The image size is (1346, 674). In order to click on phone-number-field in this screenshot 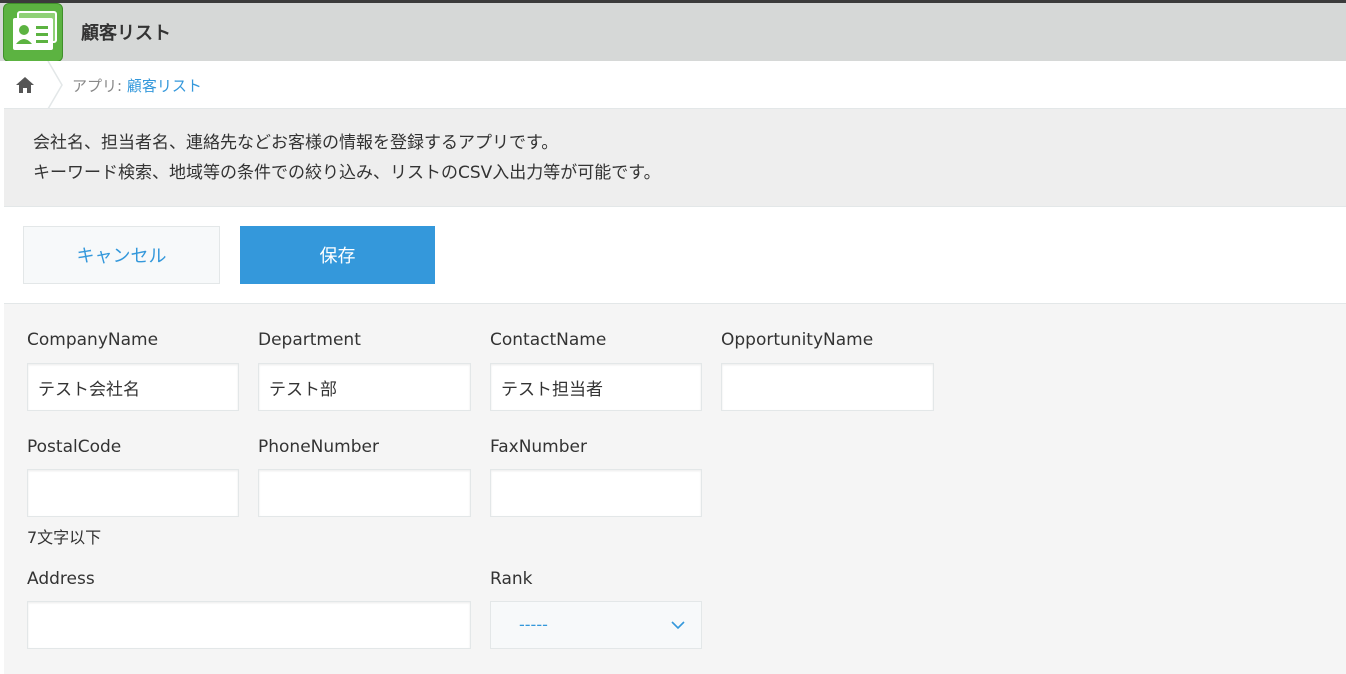, I will do `click(364, 493)`.